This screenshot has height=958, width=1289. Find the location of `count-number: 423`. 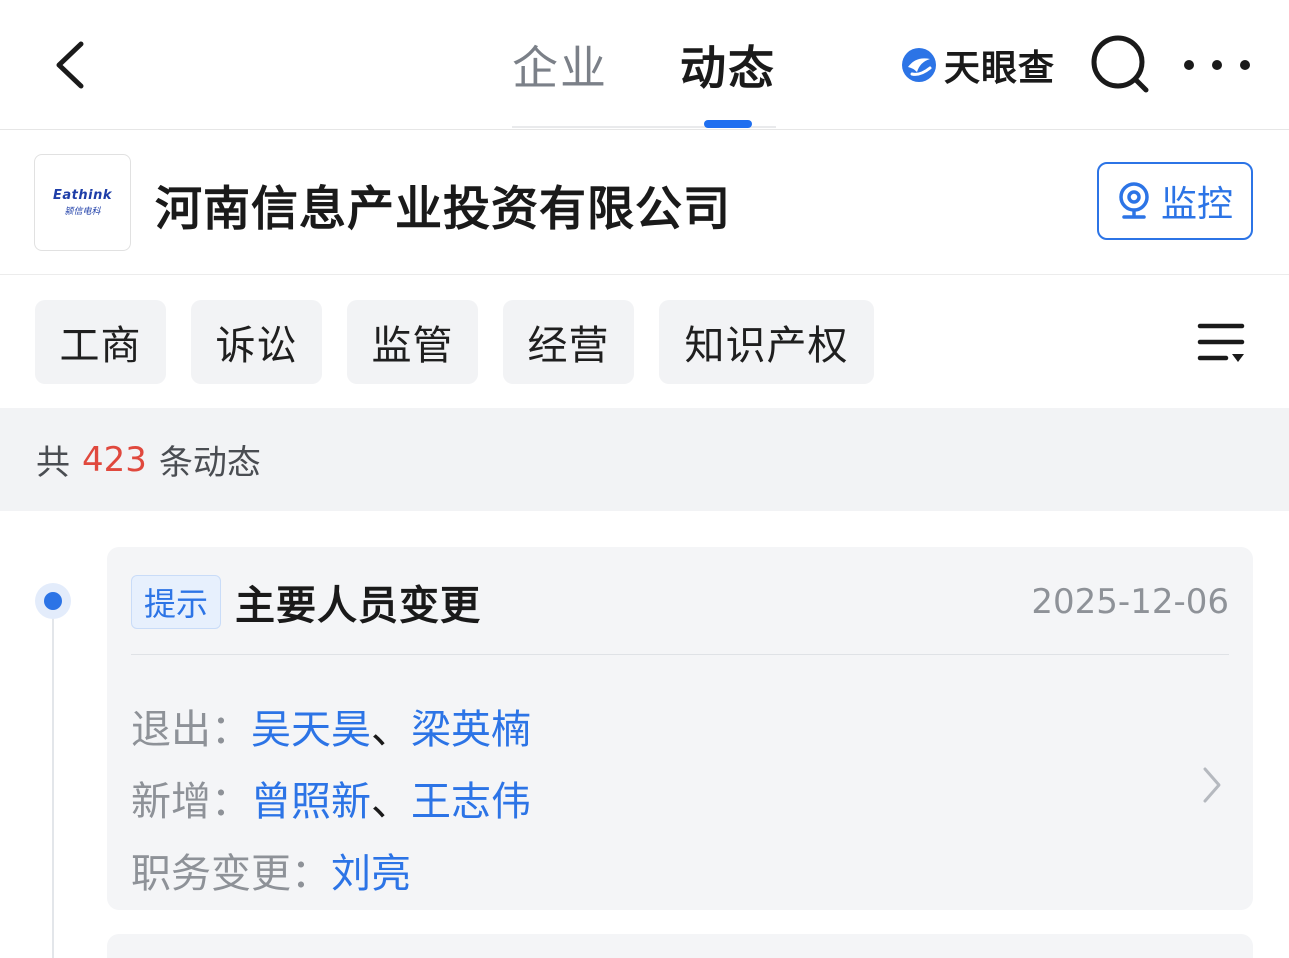

count-number: 423 is located at coordinates (114, 459).